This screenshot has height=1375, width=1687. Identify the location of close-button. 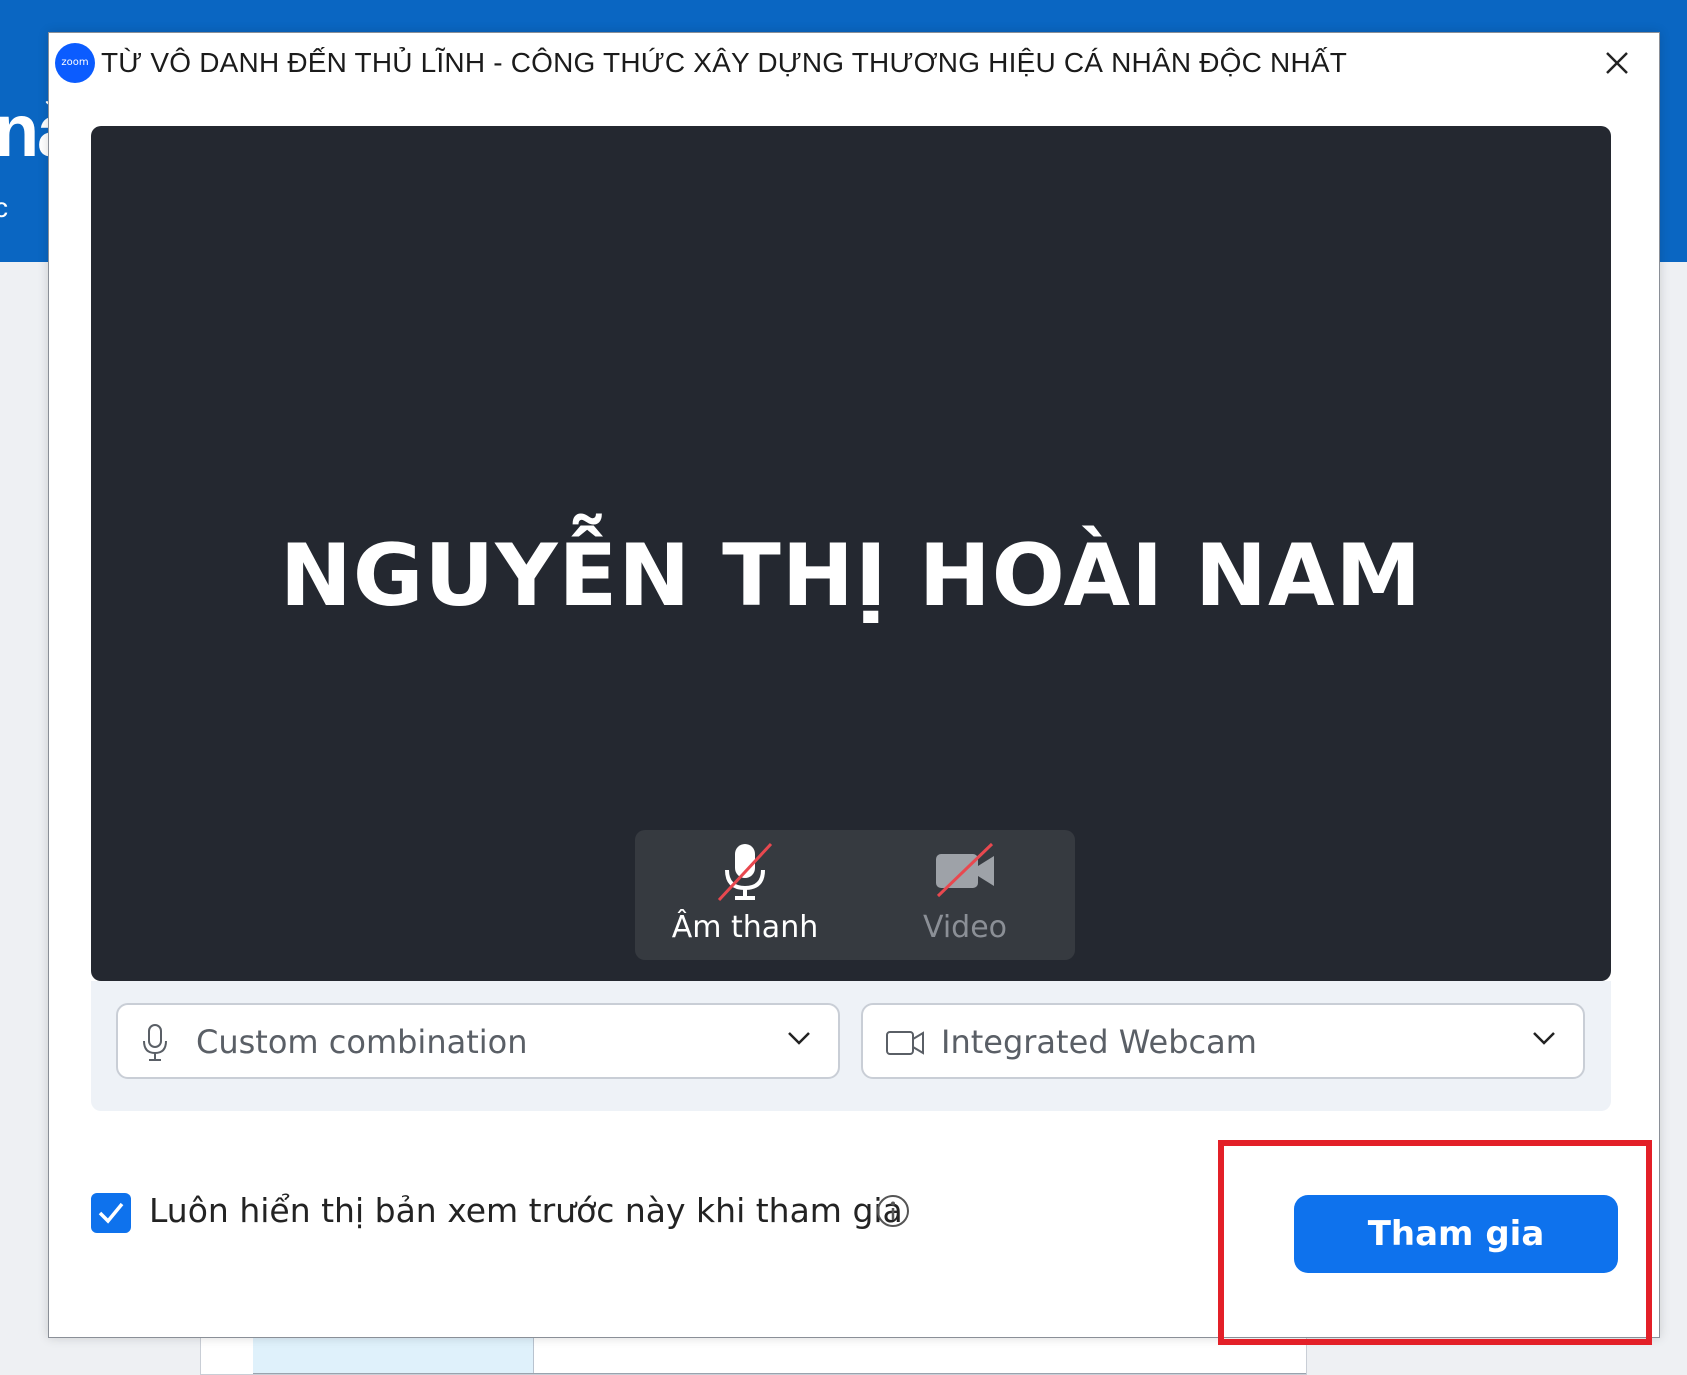
(1617, 63).